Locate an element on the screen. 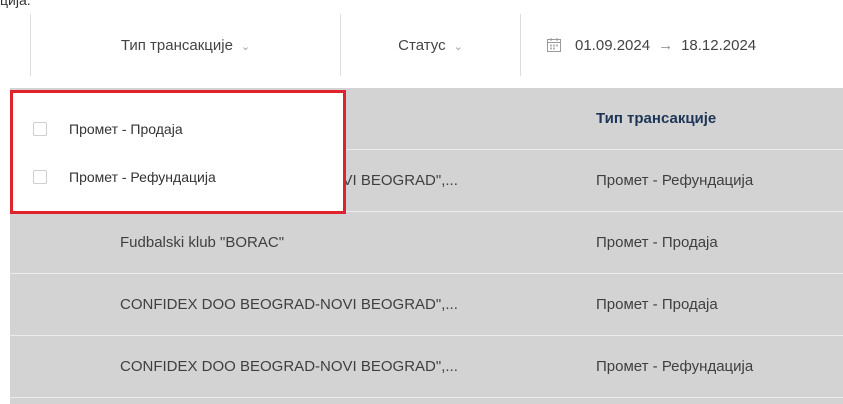 This screenshot has height=404, width=843. transaction-type-dropdown: Промет - Продаја Промет - Рефундација is located at coordinates (178, 152).